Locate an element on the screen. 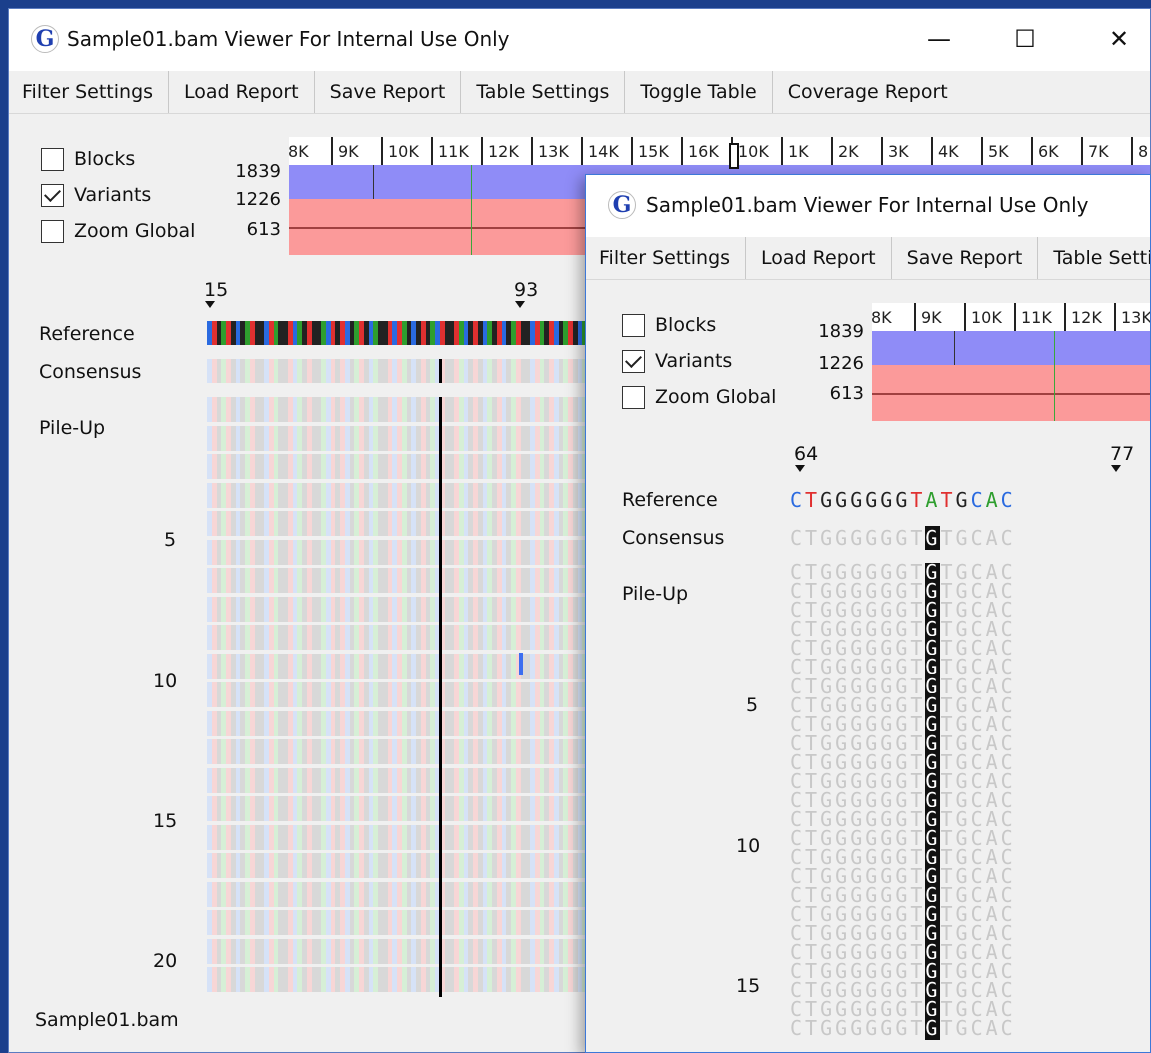 The width and height of the screenshot is (1151, 1053). menu-coverage-report: Coverage Report is located at coordinates (868, 92).